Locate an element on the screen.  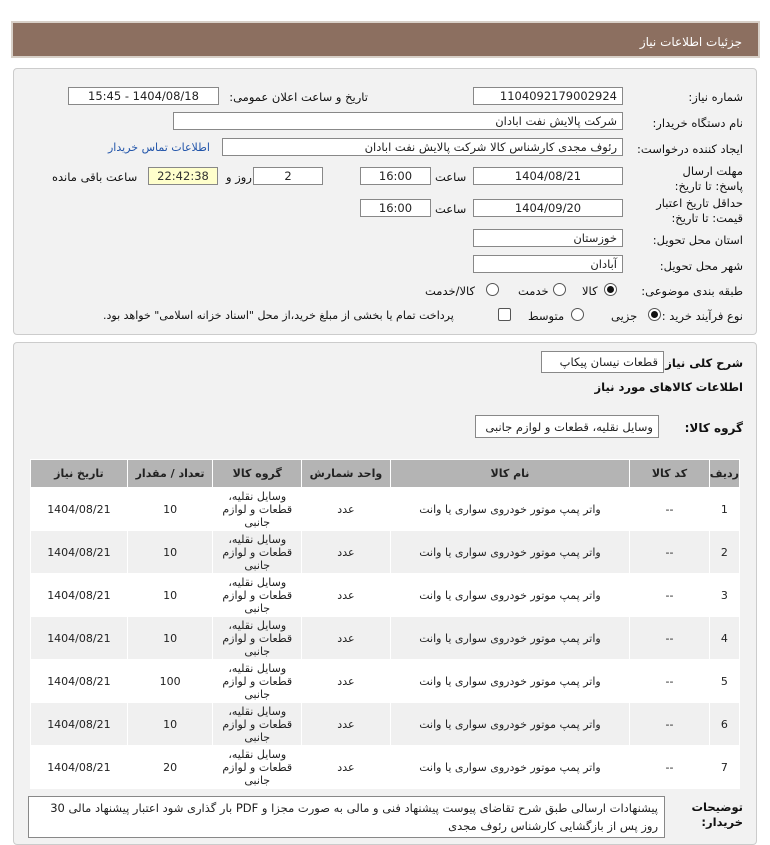
row-number: 4 is located at coordinates (724, 638).